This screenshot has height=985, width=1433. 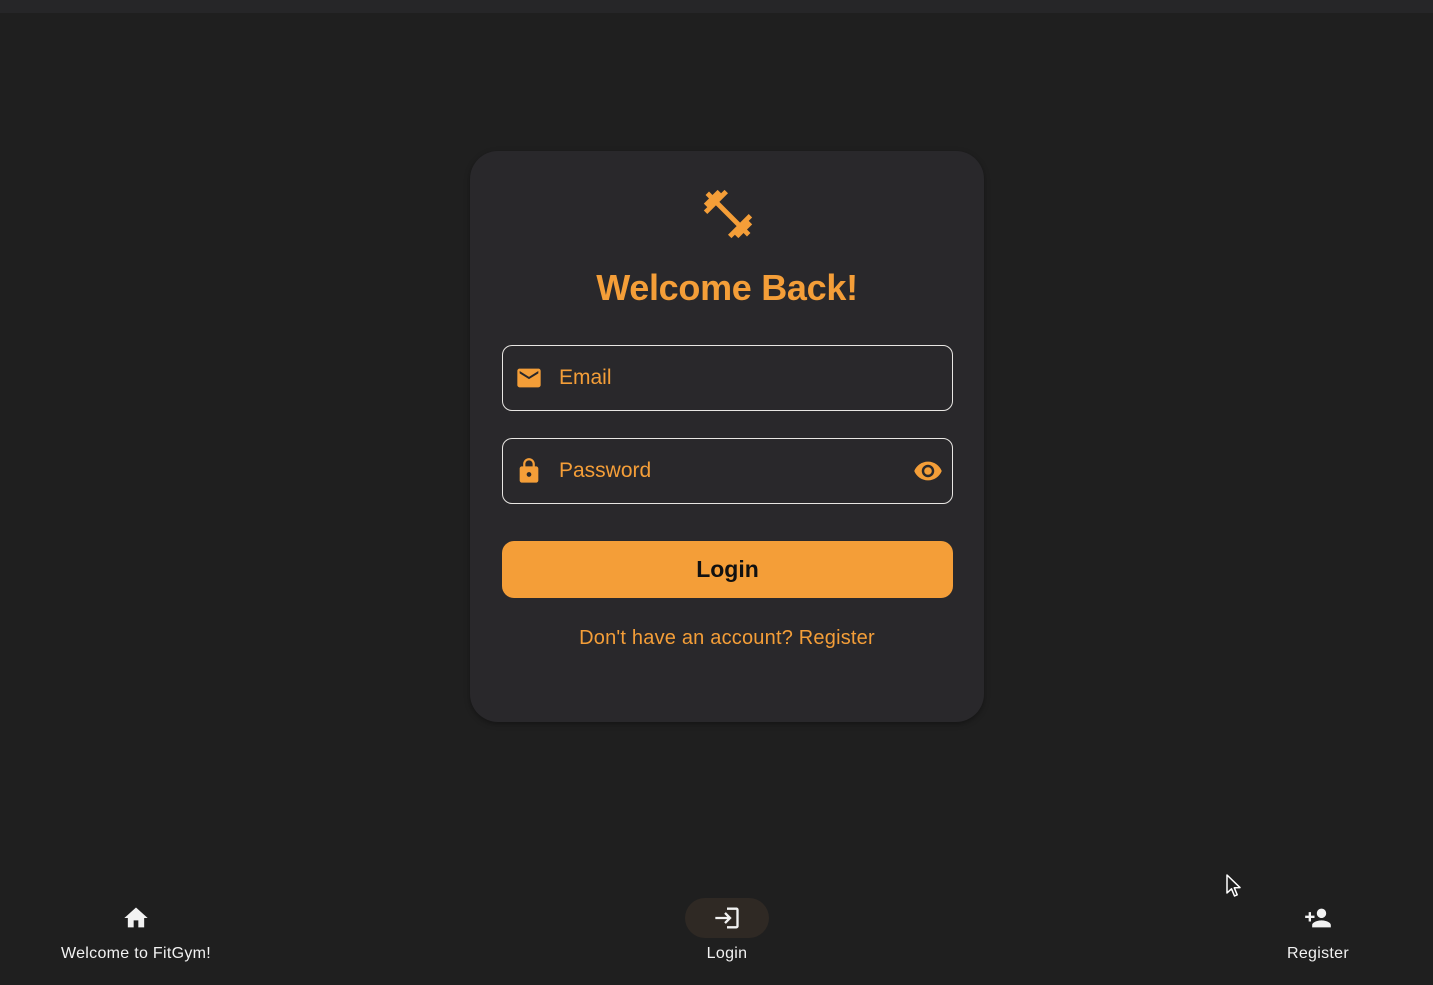 I want to click on bottom-navigation: Welcome to FitGym! Login Register, so click(x=716, y=932).